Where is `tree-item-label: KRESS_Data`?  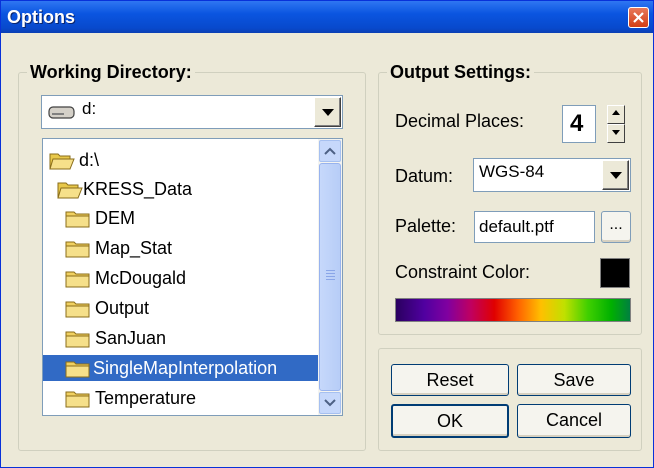
tree-item-label: KRESS_Data is located at coordinates (138, 189).